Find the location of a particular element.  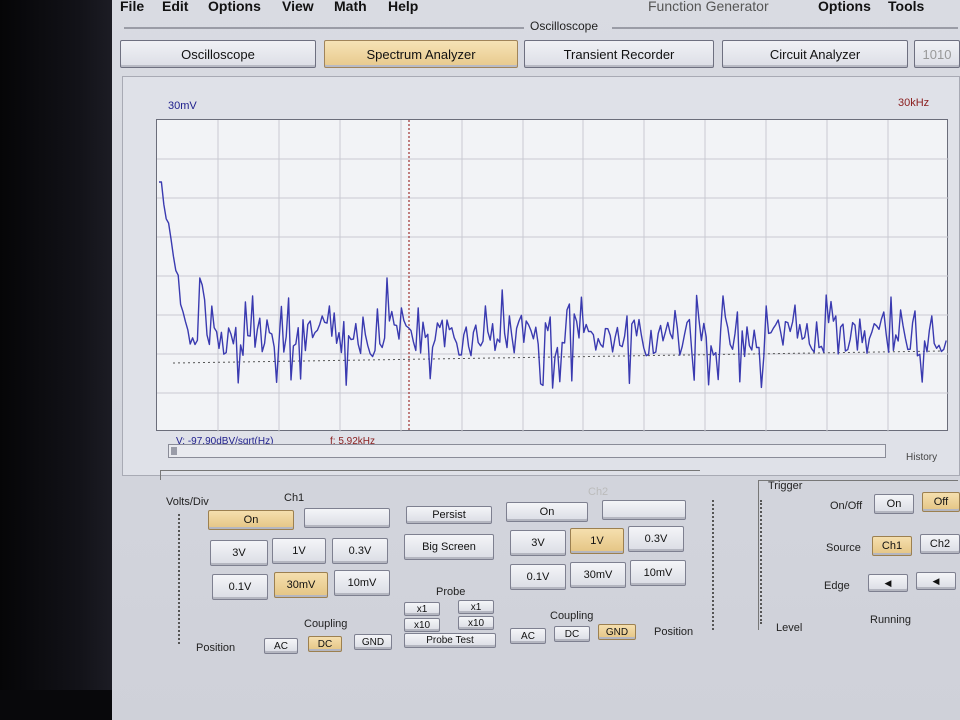

trigger-level-label: Level is located at coordinates (789, 628).